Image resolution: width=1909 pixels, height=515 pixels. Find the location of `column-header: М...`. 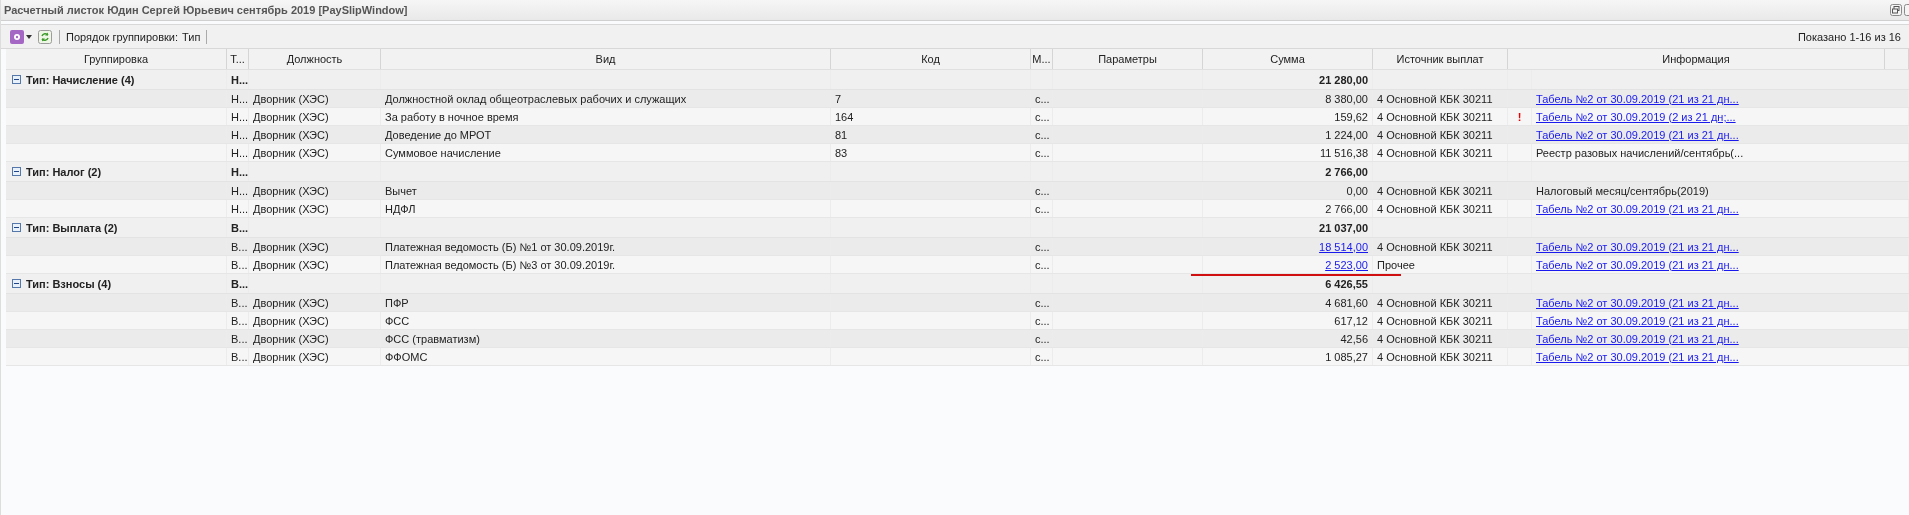

column-header: М... is located at coordinates (1042, 59).